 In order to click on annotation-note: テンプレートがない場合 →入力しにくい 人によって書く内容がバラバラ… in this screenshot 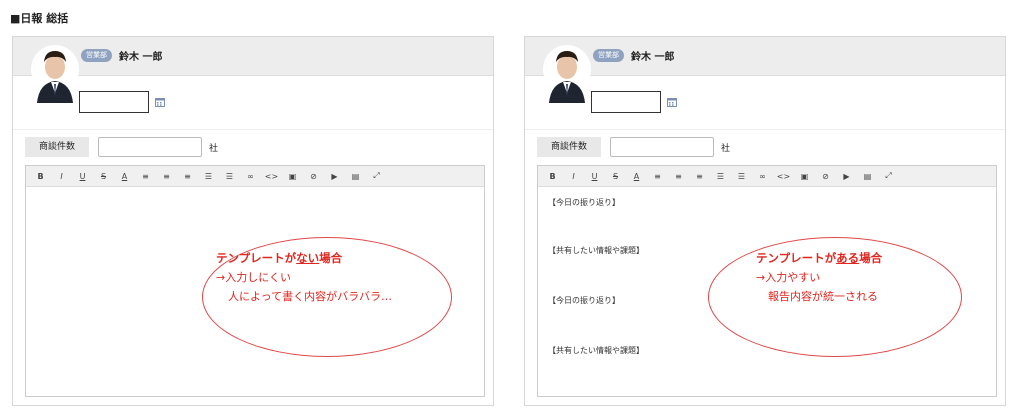, I will do `click(304, 277)`.